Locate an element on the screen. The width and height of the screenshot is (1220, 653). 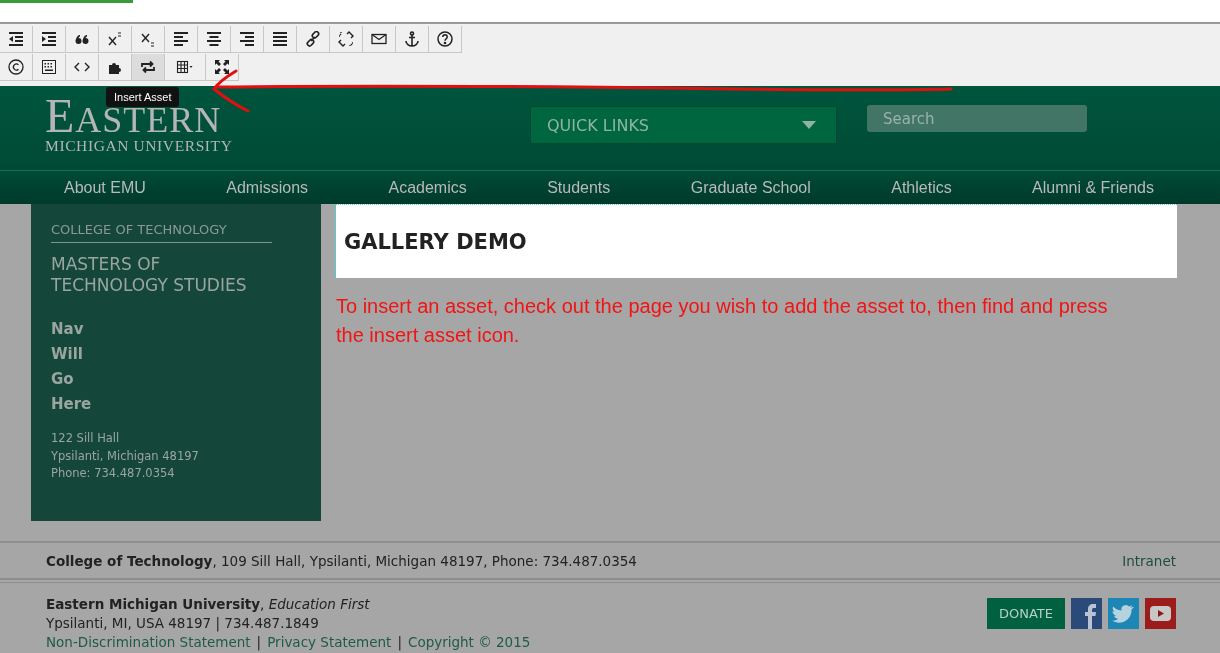
intranet-link: Intranet is located at coordinates (1149, 560).